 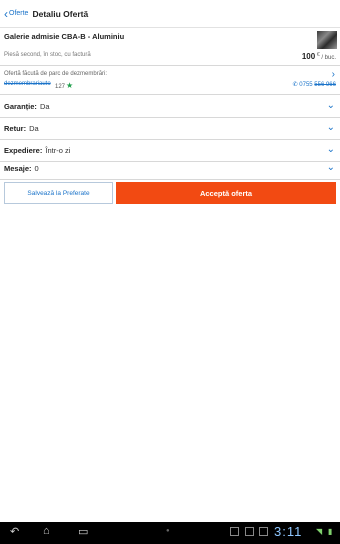 What do you see at coordinates (319, 531) in the screenshot?
I see `wifi-icon: ◥` at bounding box center [319, 531].